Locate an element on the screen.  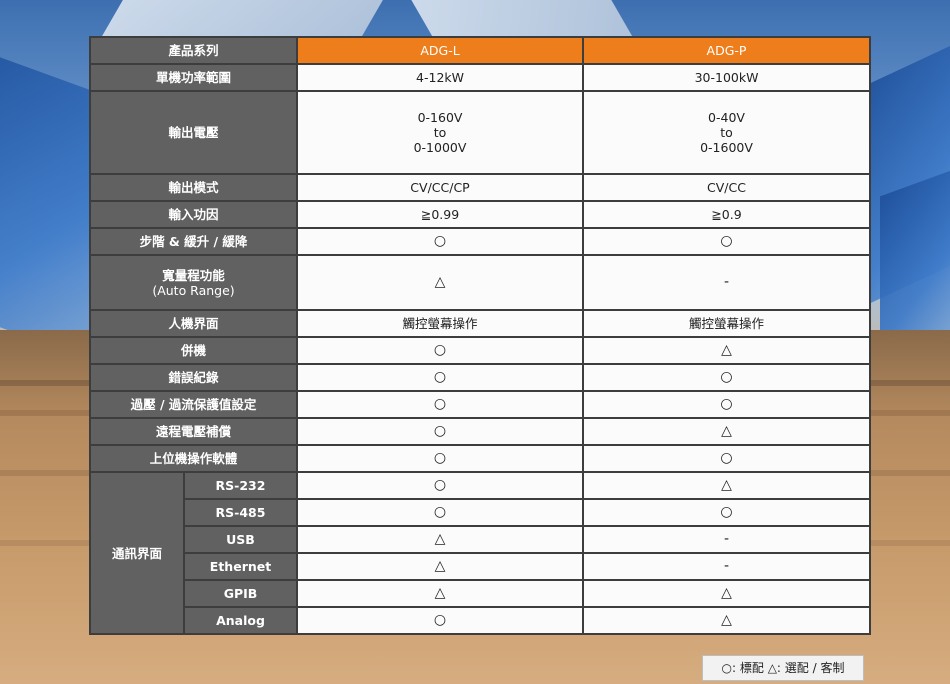
table-row: 輸入功因 ≧0.99 ≧0.9 is located at coordinates (480, 214).